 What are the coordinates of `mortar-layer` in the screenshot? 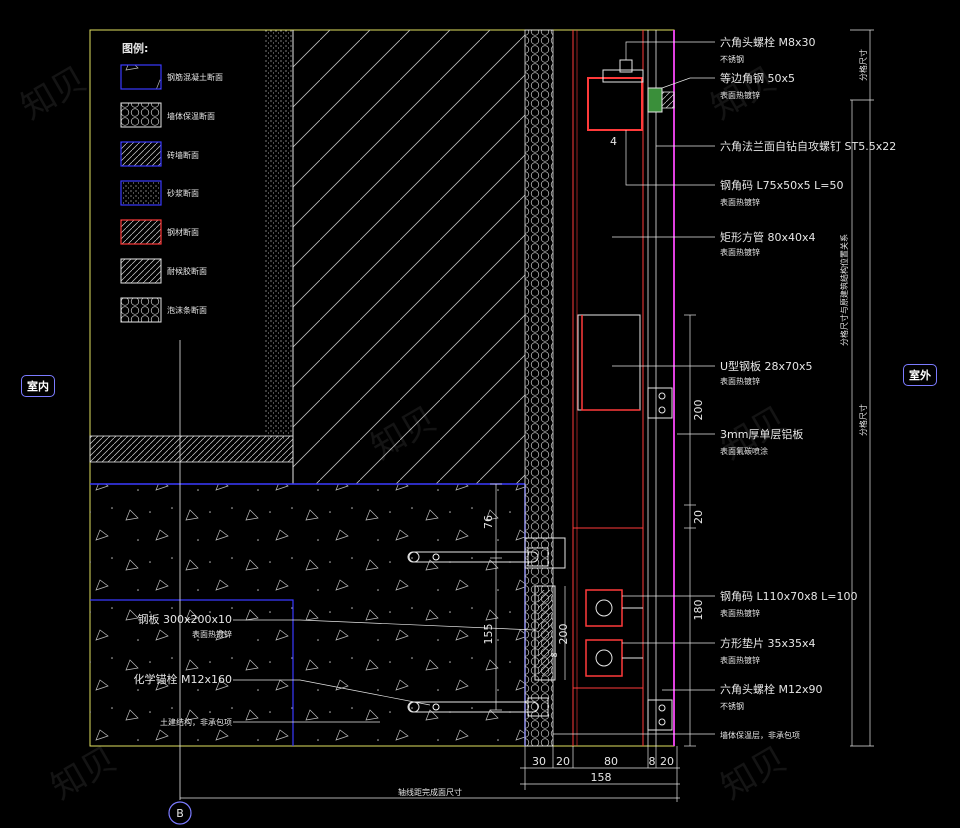 It's located at (279, 235).